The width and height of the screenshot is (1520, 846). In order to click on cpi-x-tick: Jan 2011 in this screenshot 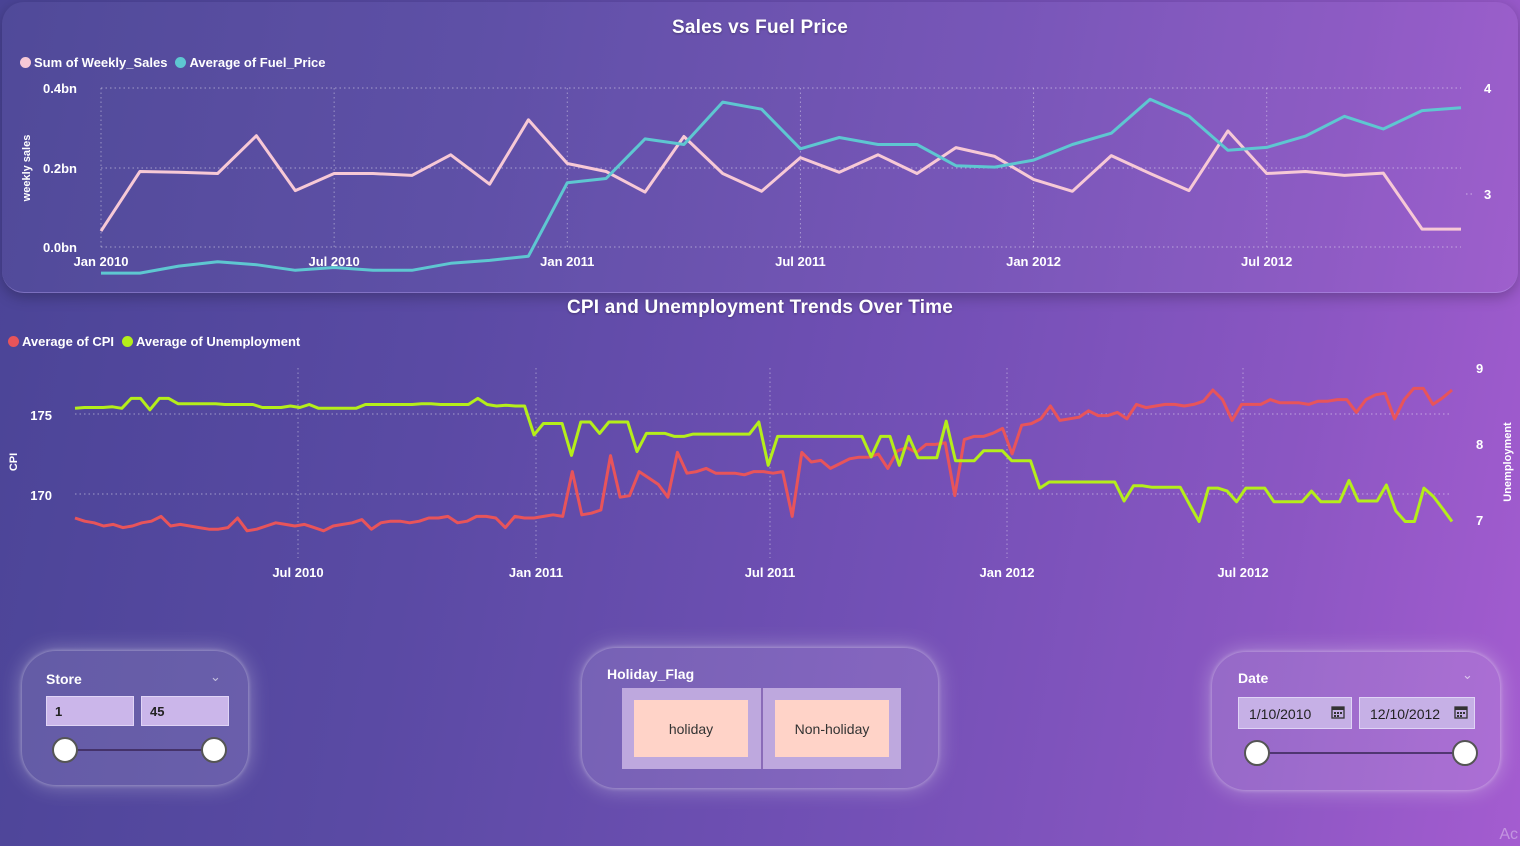, I will do `click(536, 572)`.